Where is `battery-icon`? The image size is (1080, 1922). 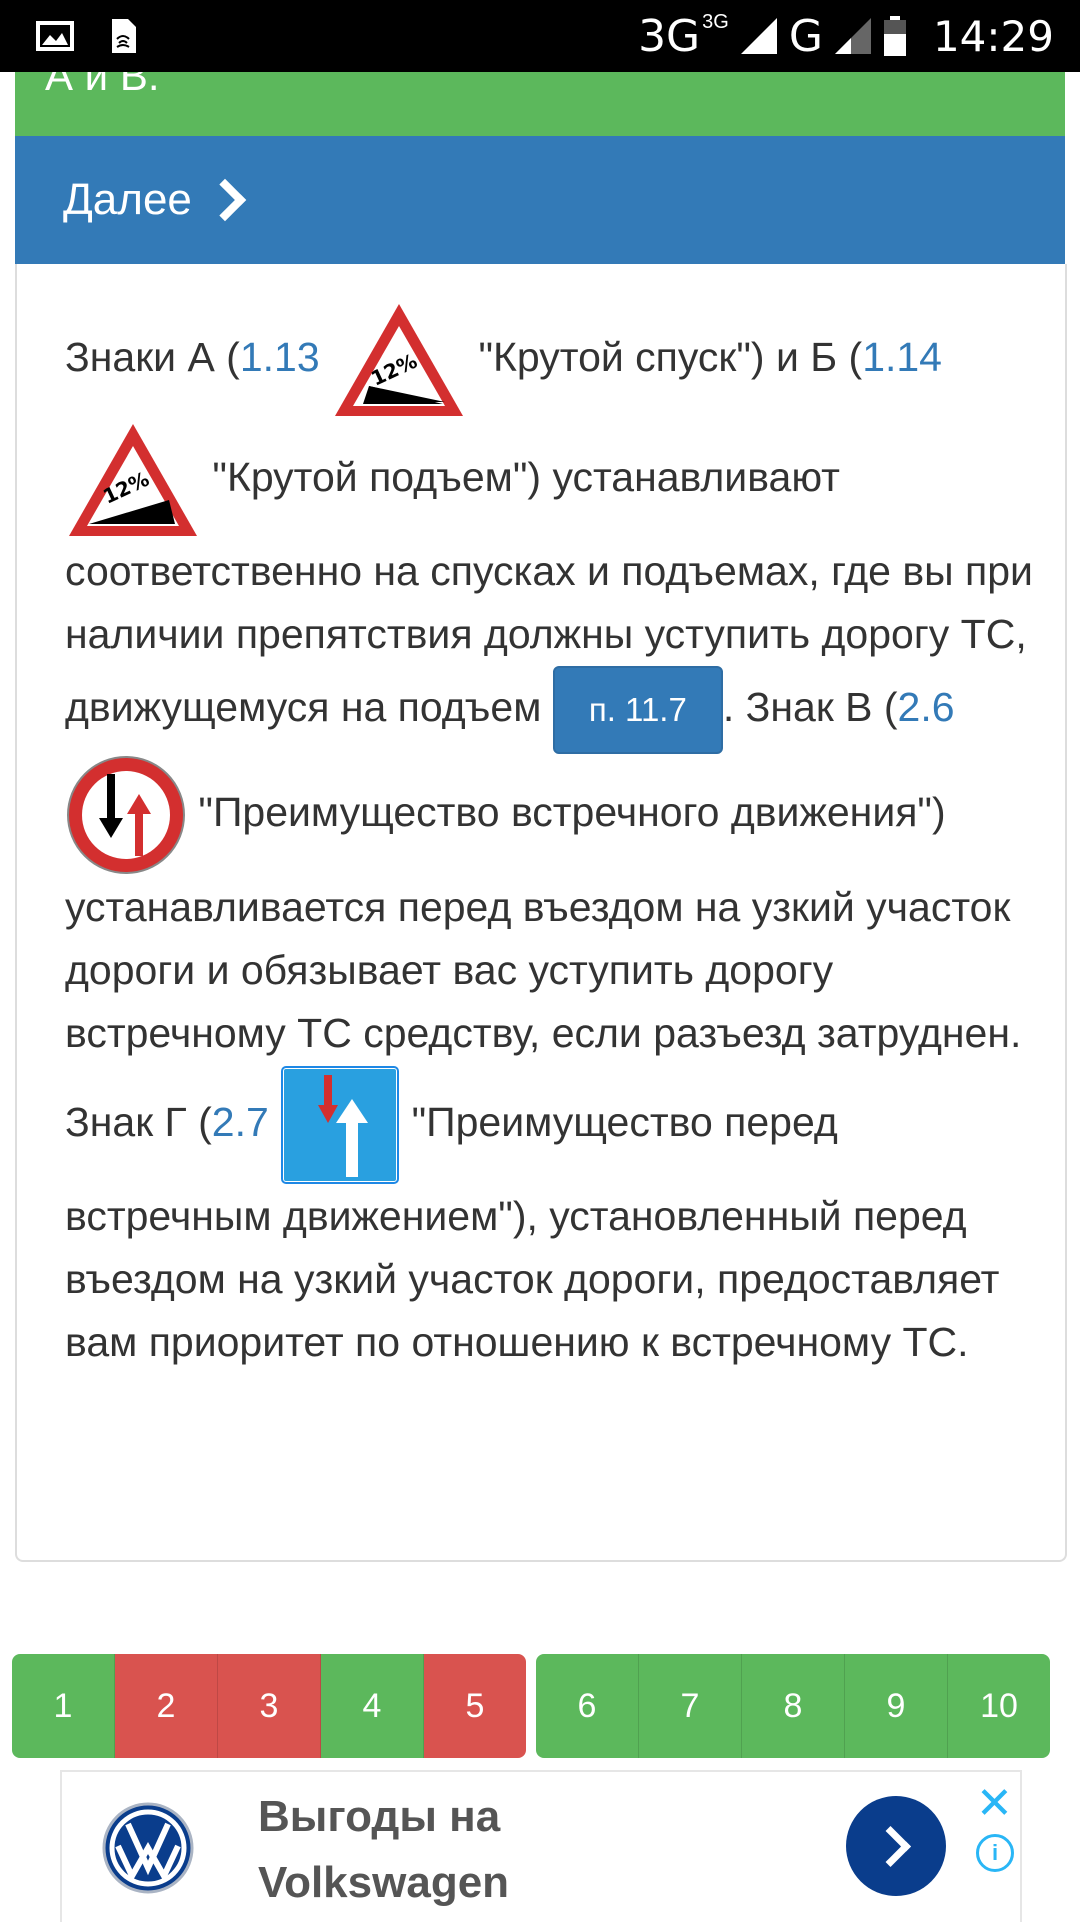 battery-icon is located at coordinates (894, 36).